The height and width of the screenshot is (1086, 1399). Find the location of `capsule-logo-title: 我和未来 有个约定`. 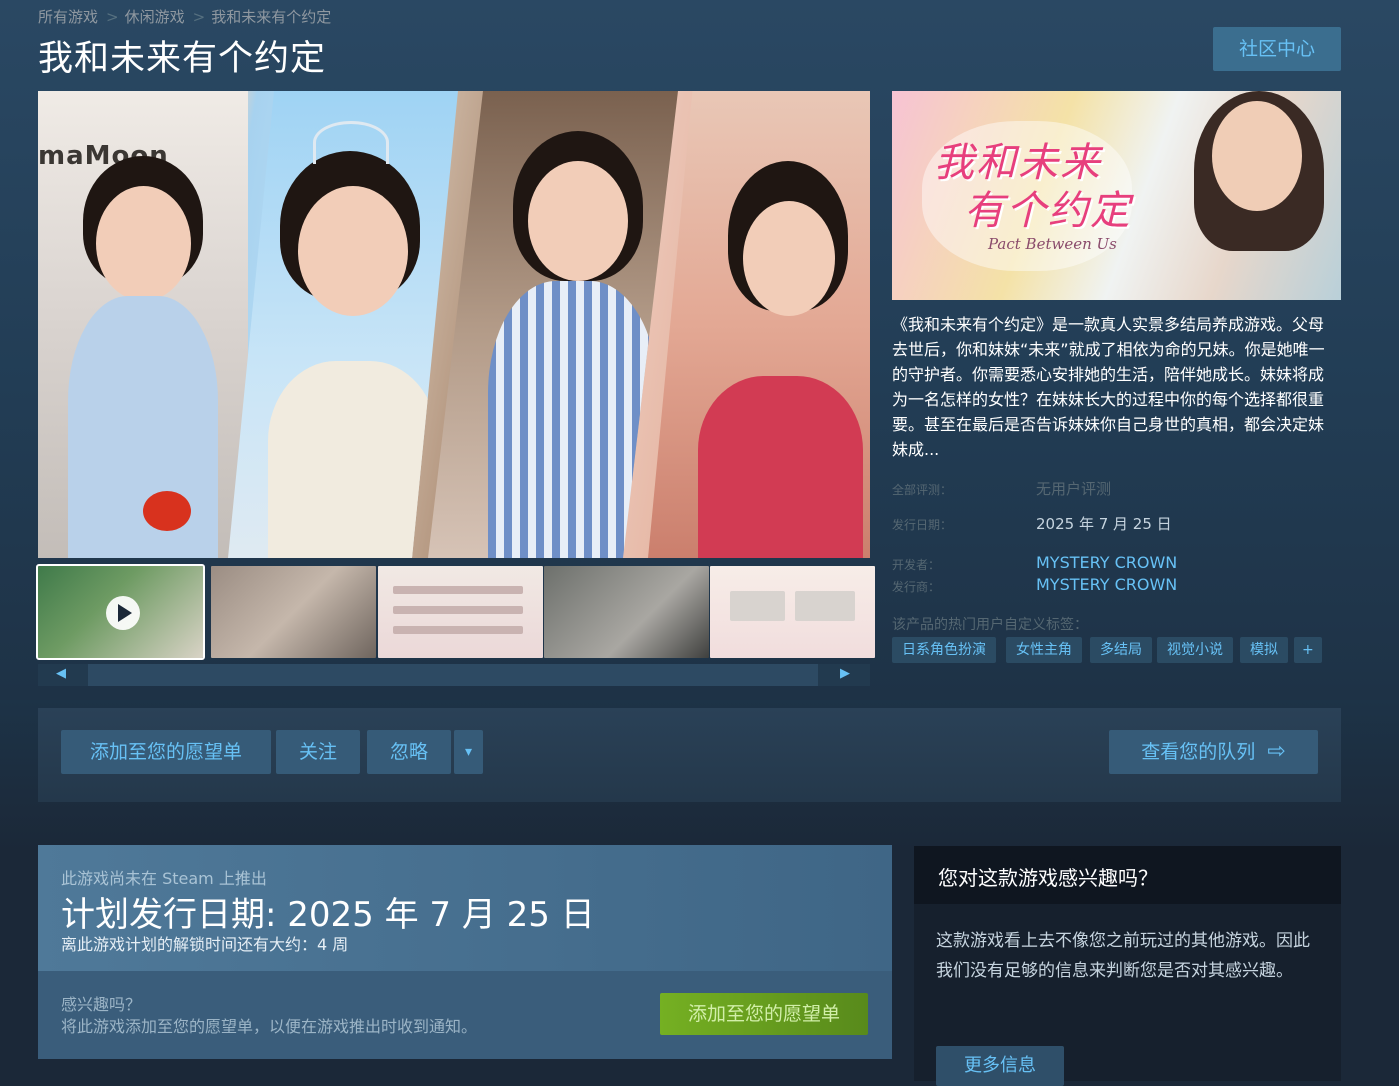

capsule-logo-title: 我和未来 有个约定 is located at coordinates (1033, 187).